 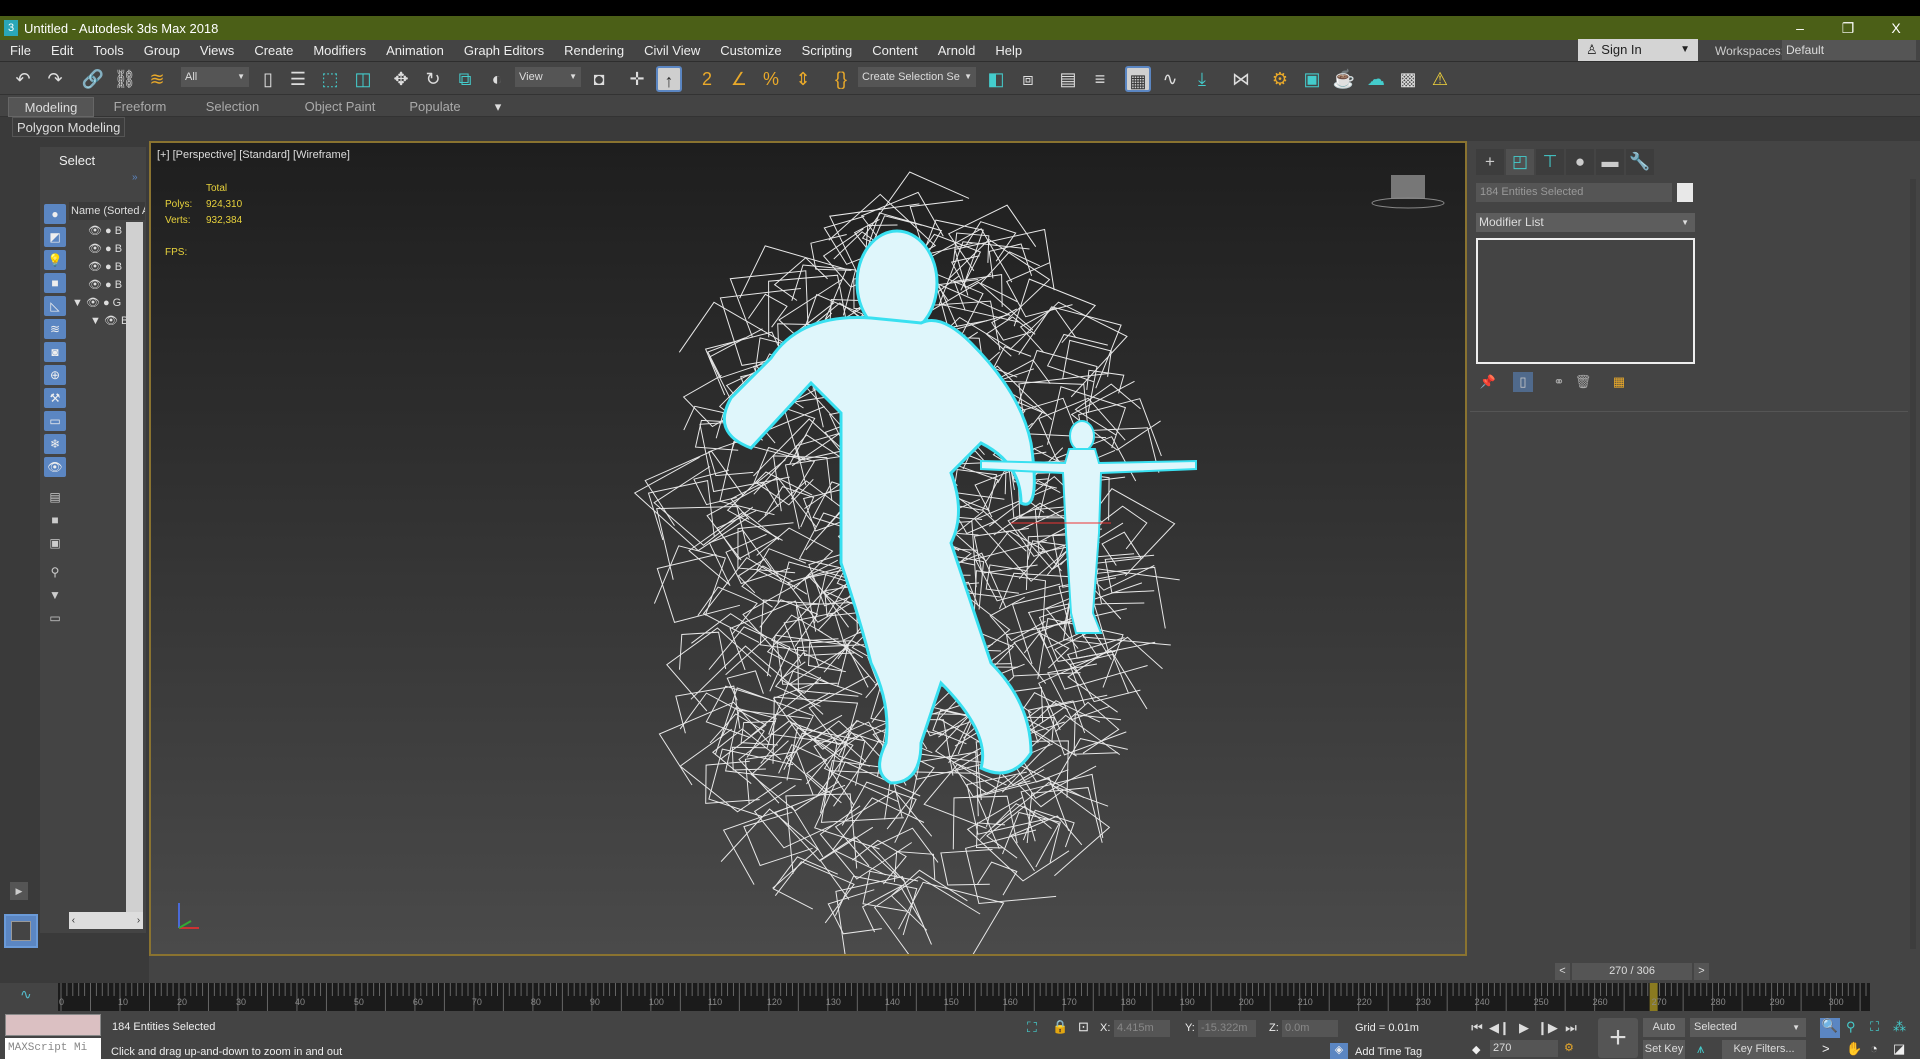 What do you see at coordinates (69, 127) in the screenshot?
I see `polygon-modeling-panel: Polygon Modeling` at bounding box center [69, 127].